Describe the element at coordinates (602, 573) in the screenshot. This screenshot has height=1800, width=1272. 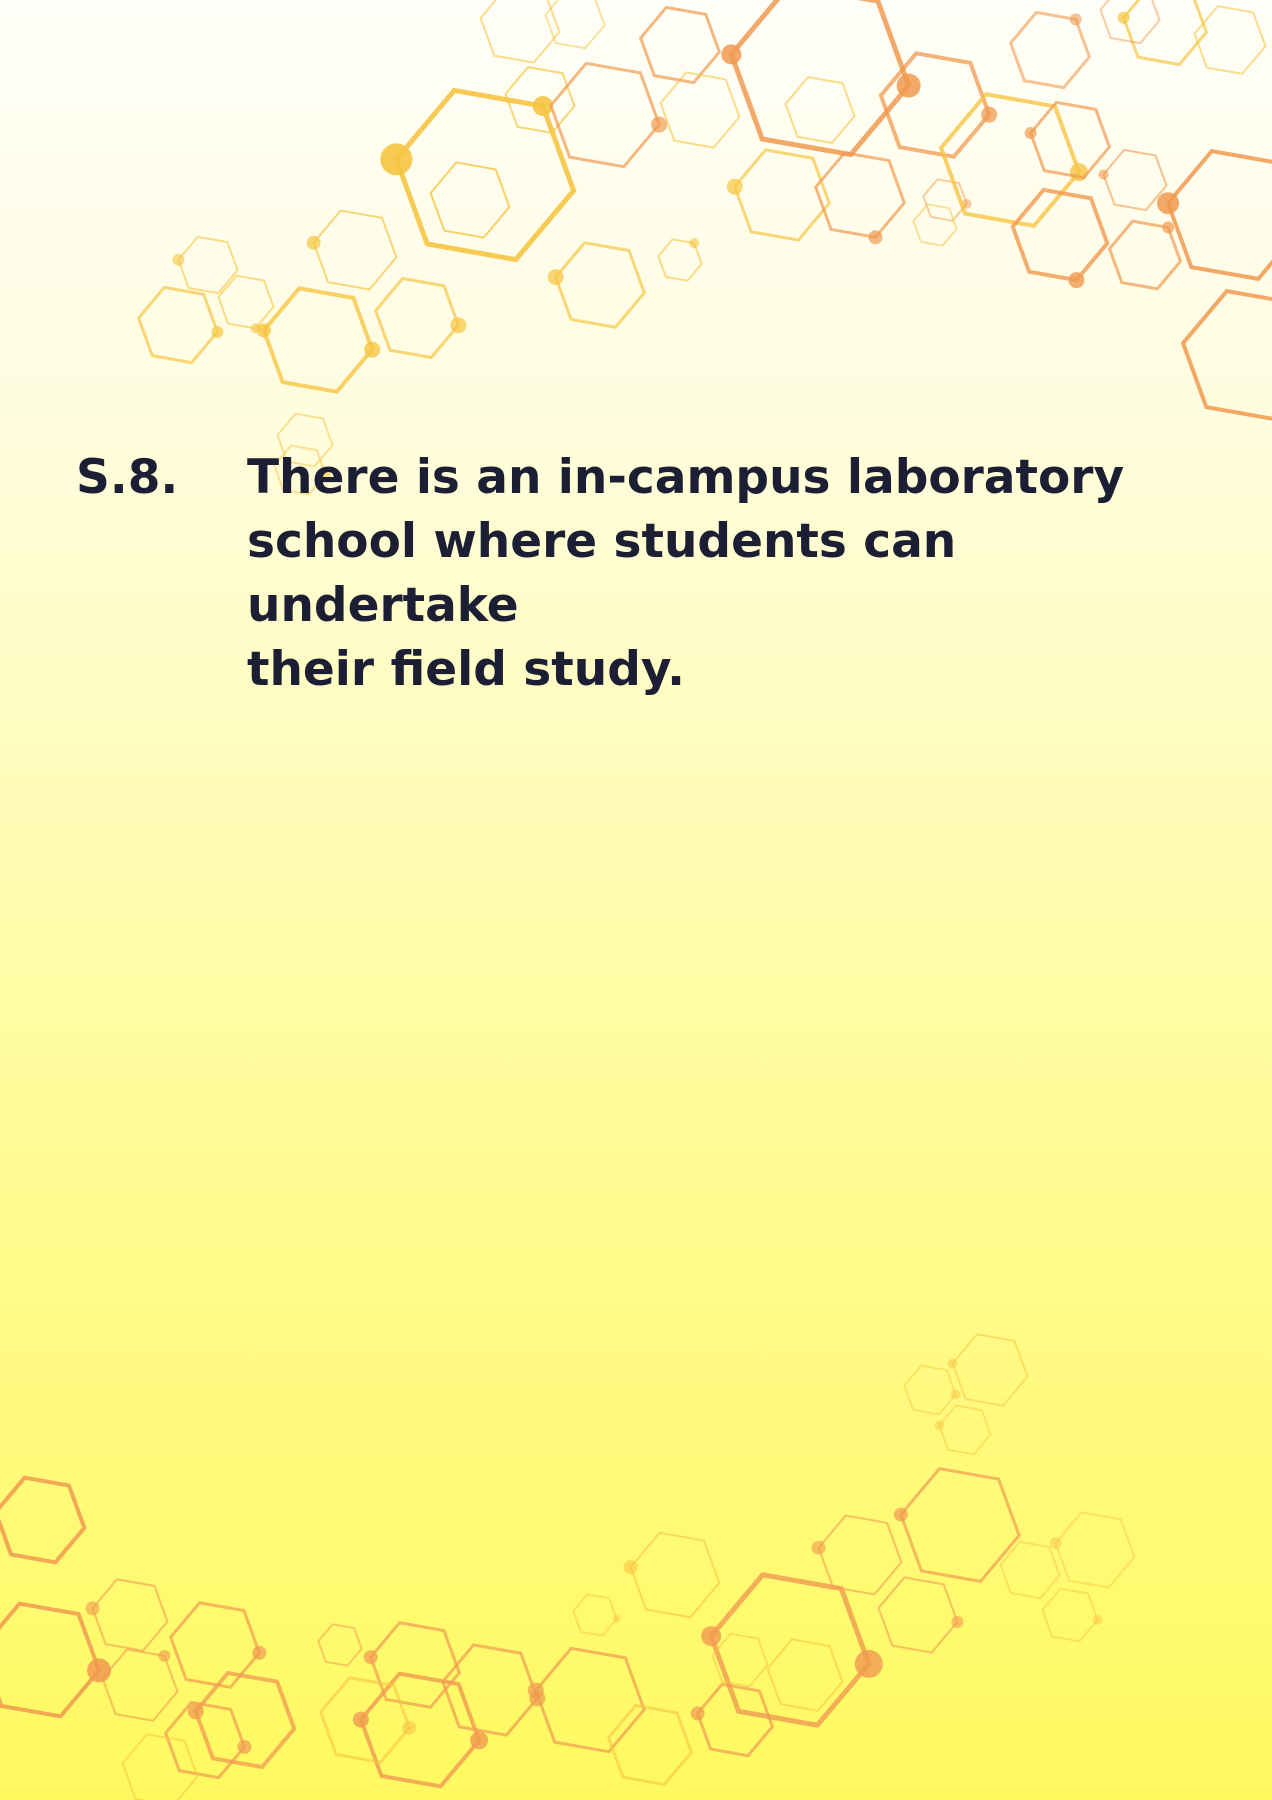
I see `statement-line: school where students can undertake` at that location.